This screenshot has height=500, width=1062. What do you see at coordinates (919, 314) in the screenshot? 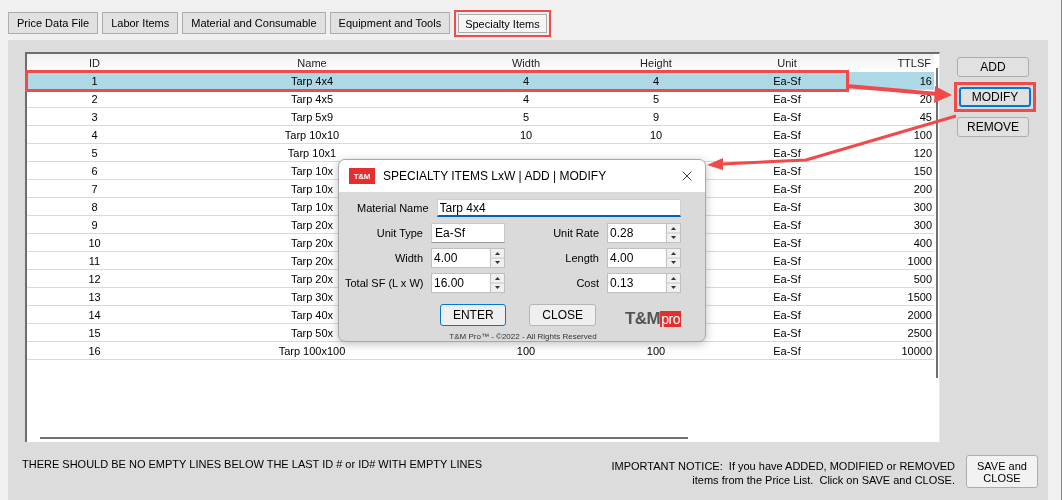
I see `table-cell: 2000` at bounding box center [919, 314].